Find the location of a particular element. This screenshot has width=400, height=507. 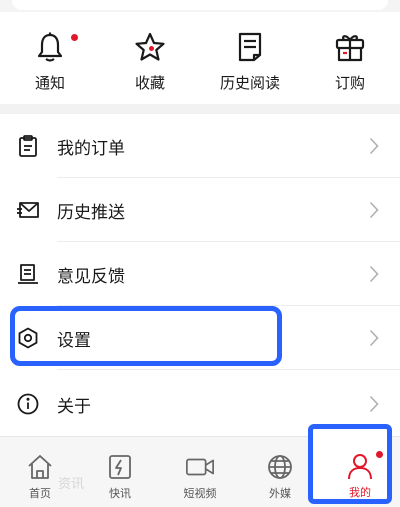

tab-label: 我的 is located at coordinates (360, 492).